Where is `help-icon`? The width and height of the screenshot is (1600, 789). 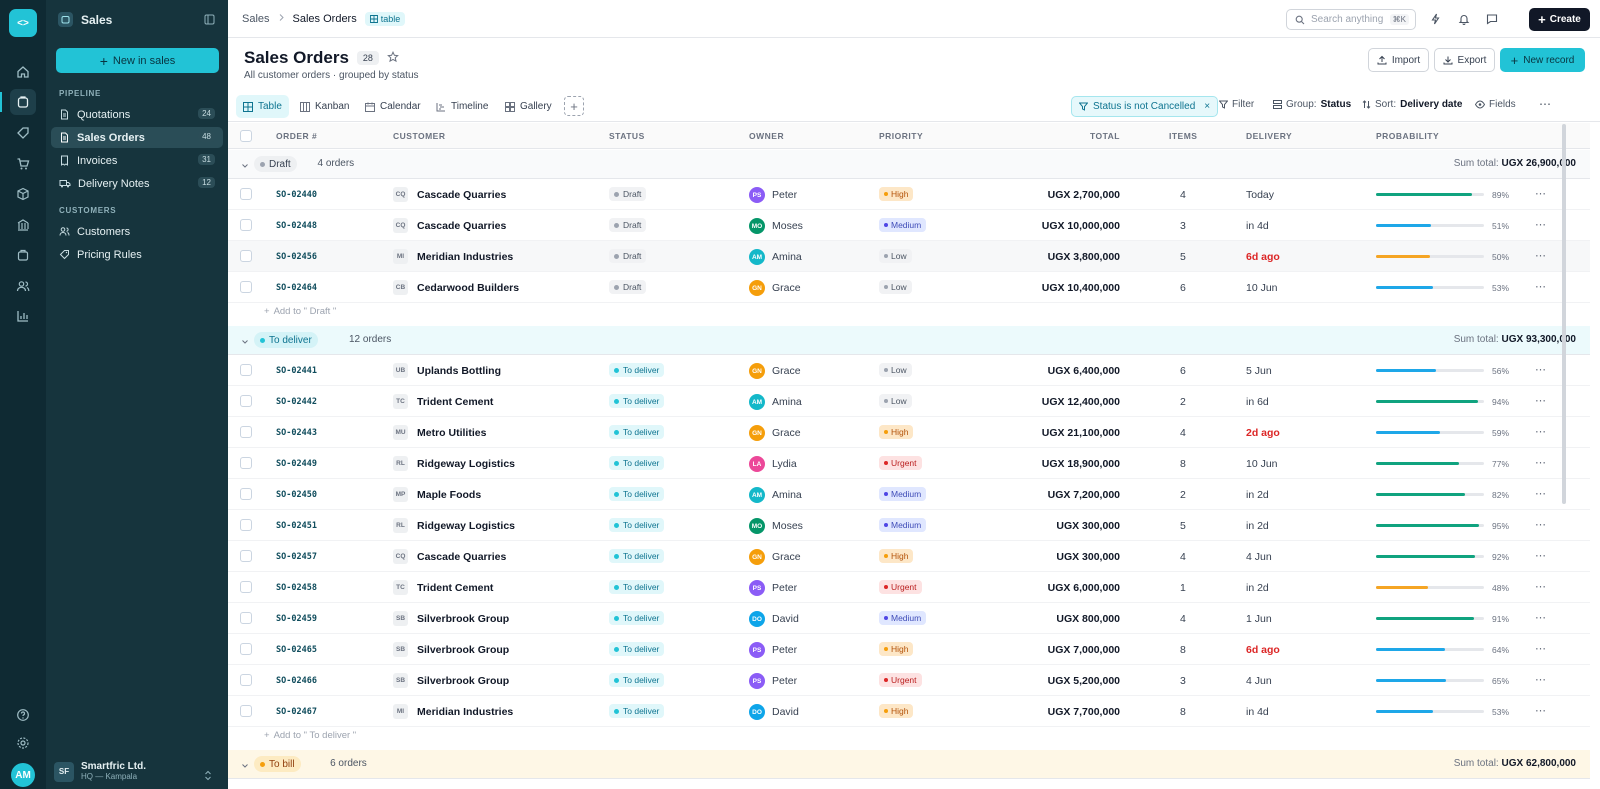
help-icon is located at coordinates (23, 715).